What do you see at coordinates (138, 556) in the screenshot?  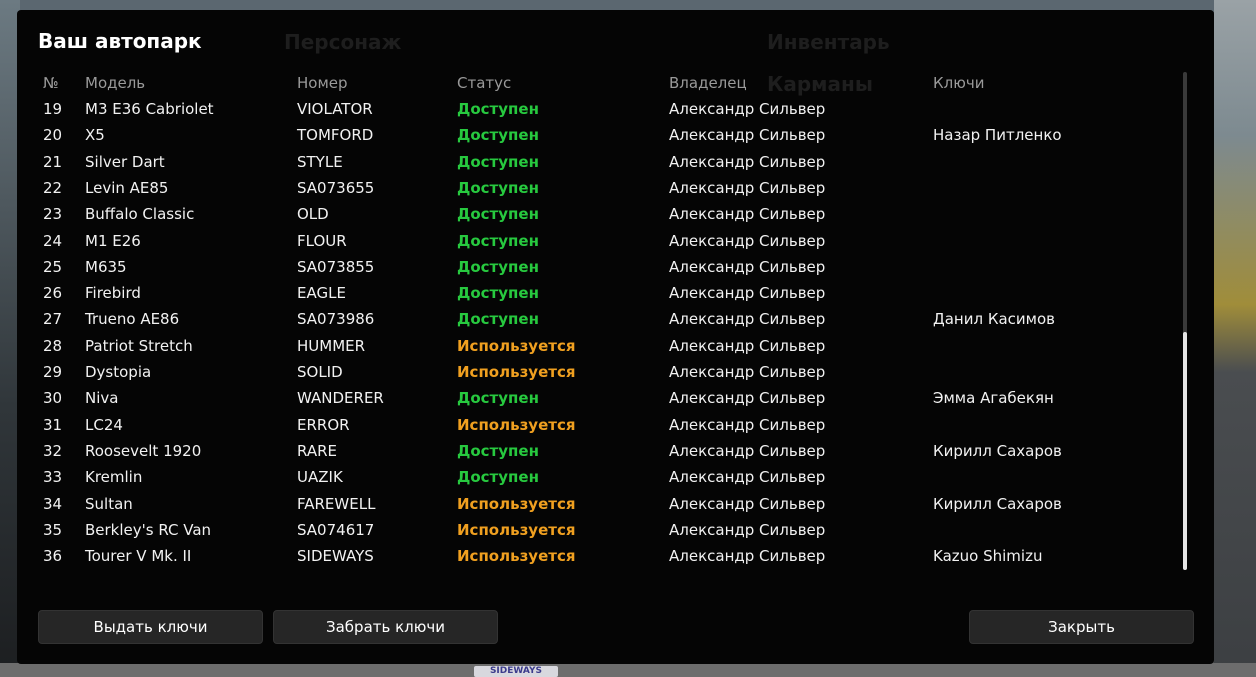 I see `row-model: Tourer V Mk. II` at bounding box center [138, 556].